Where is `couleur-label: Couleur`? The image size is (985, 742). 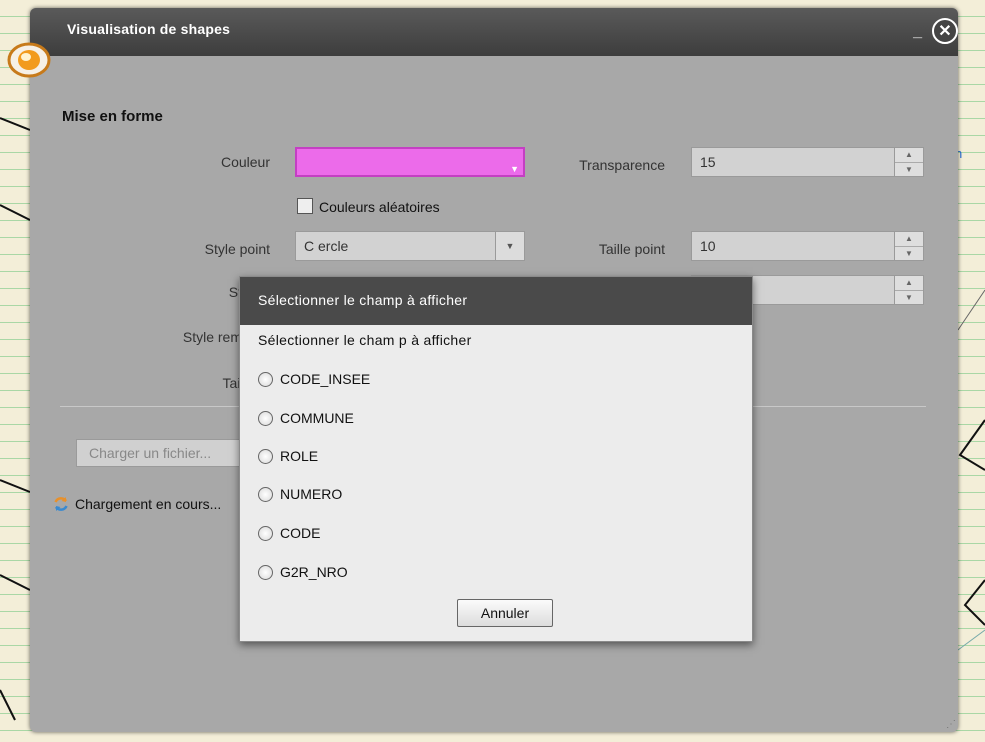
couleur-label: Couleur is located at coordinates (245, 162).